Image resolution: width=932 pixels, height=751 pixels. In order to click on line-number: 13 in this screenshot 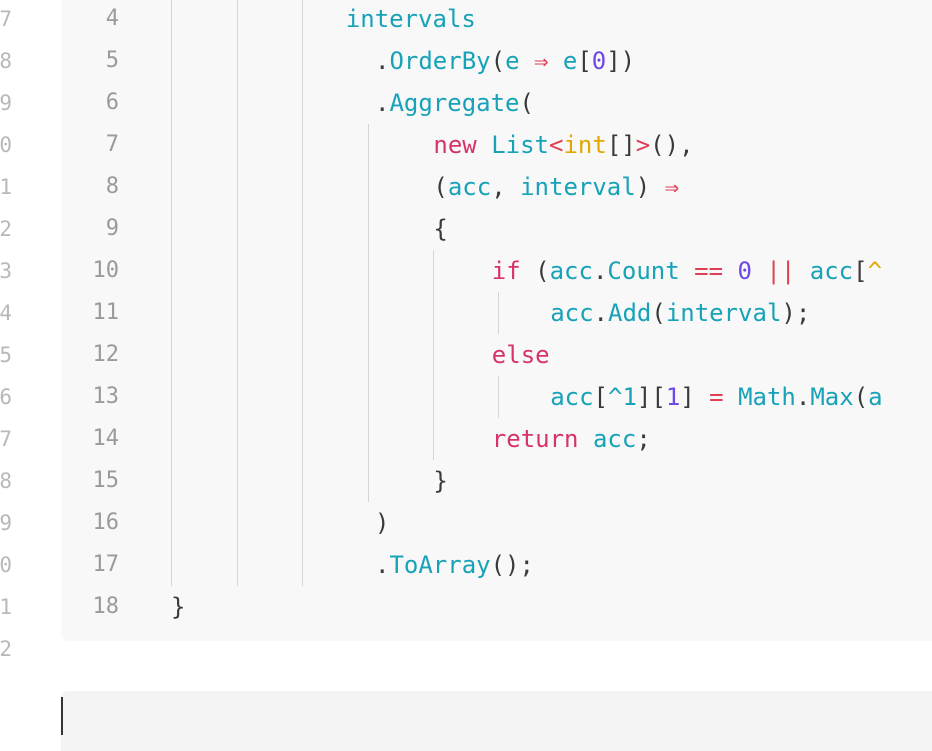, I will do `click(106, 396)`.